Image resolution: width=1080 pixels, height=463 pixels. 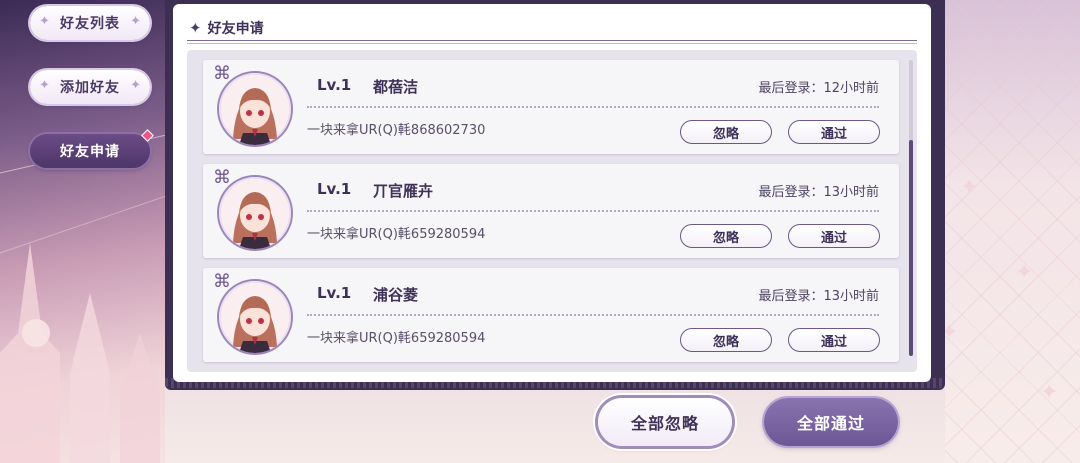 I want to click on player-name: 丌官雁卉, so click(x=403, y=191).